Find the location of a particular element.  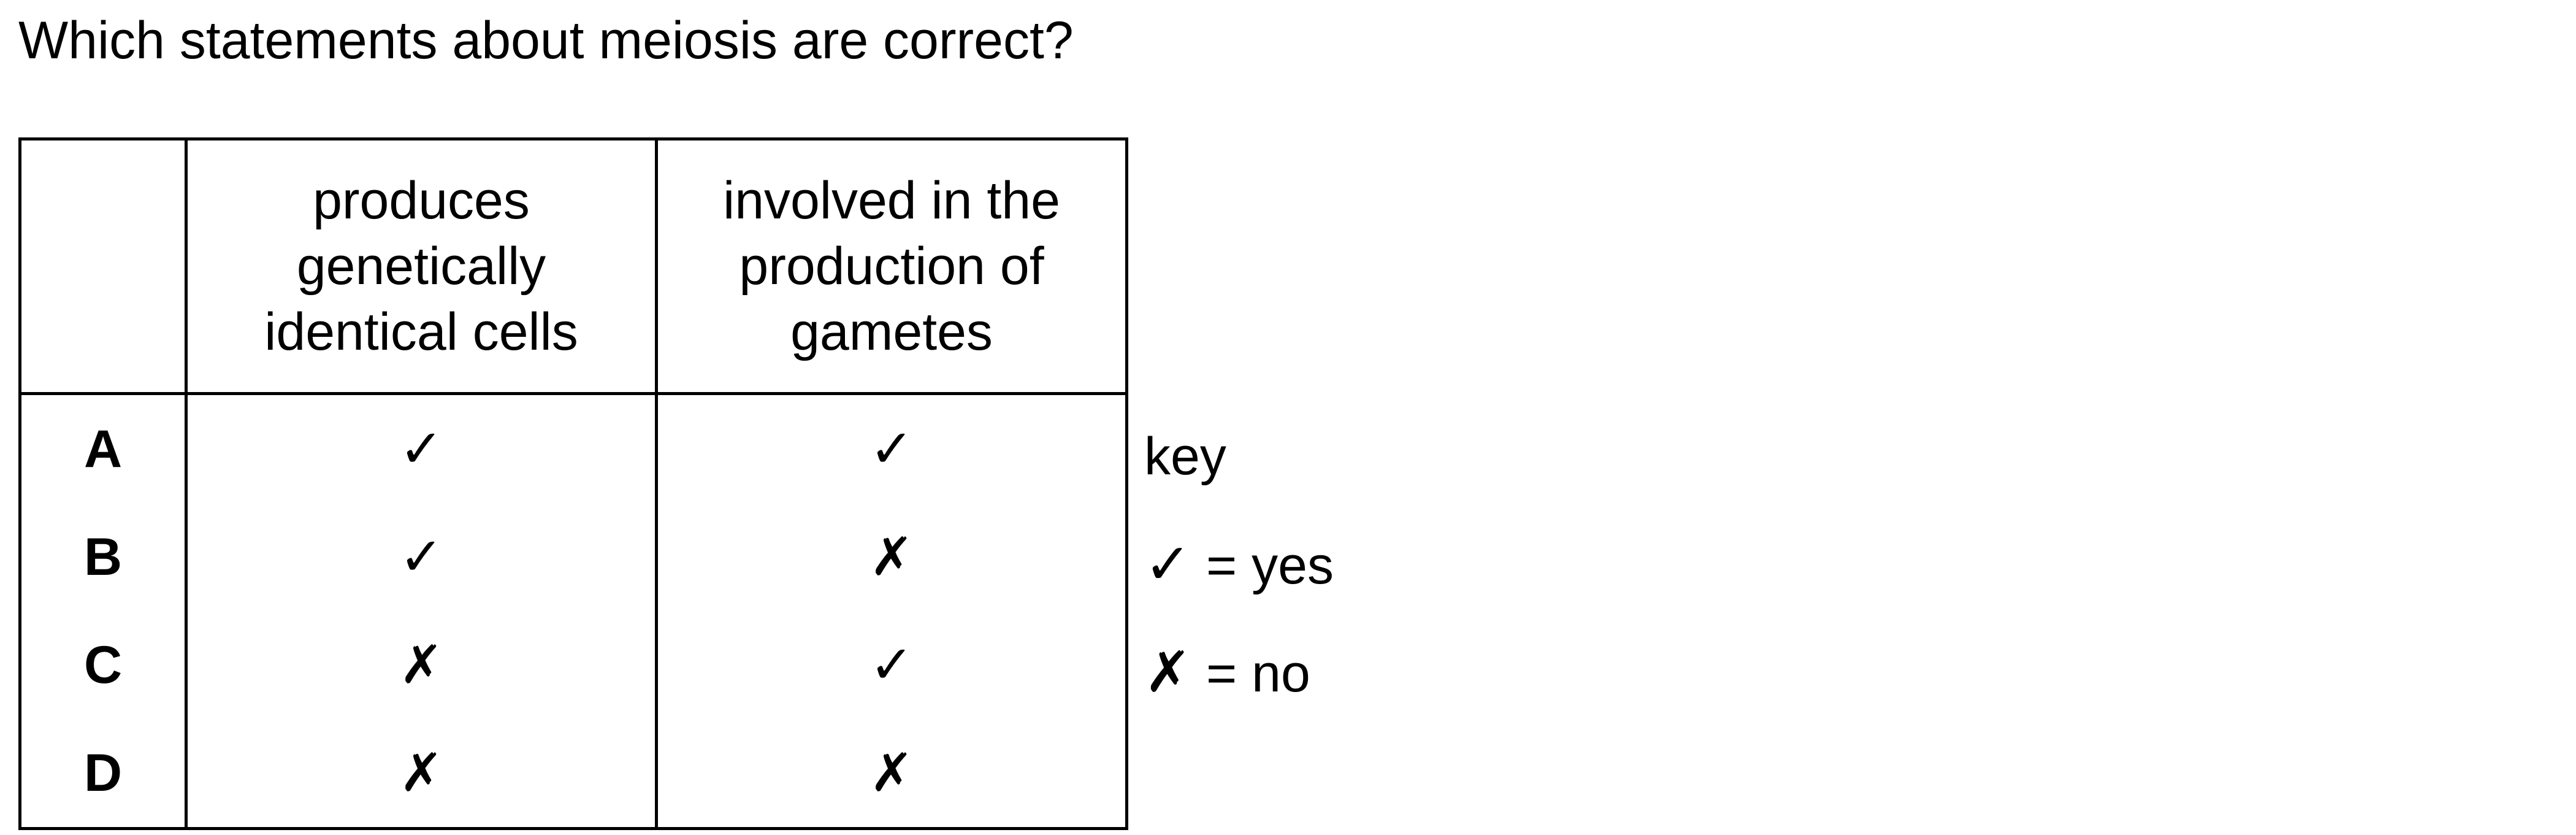

key-yes: ✓ = yes is located at coordinates (1239, 565).